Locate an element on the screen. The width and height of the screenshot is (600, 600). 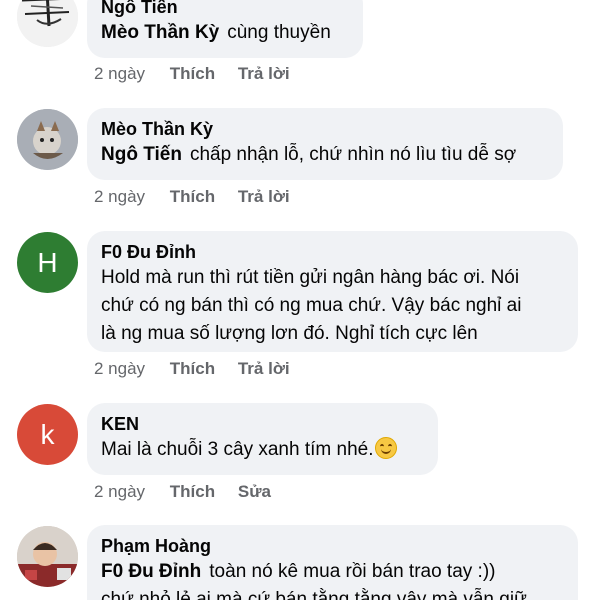
comment-body: Mai là chuỗi 3 cây xanh tím nhé. is located at coordinates (262, 450).